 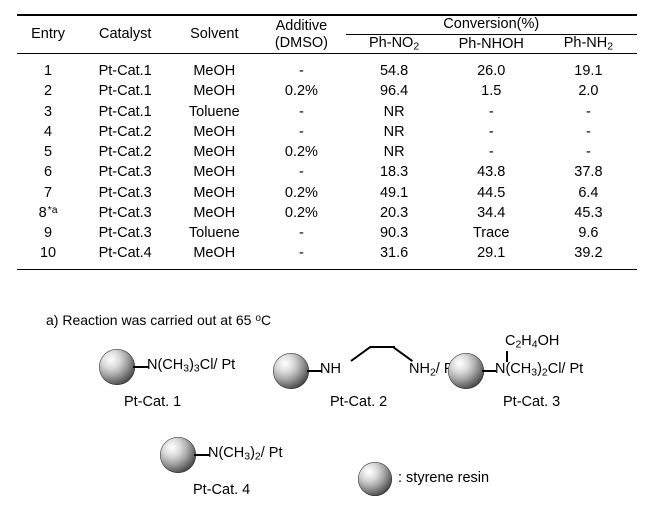 I want to click on column-header-additive-line1: Additive, so click(x=301, y=26).